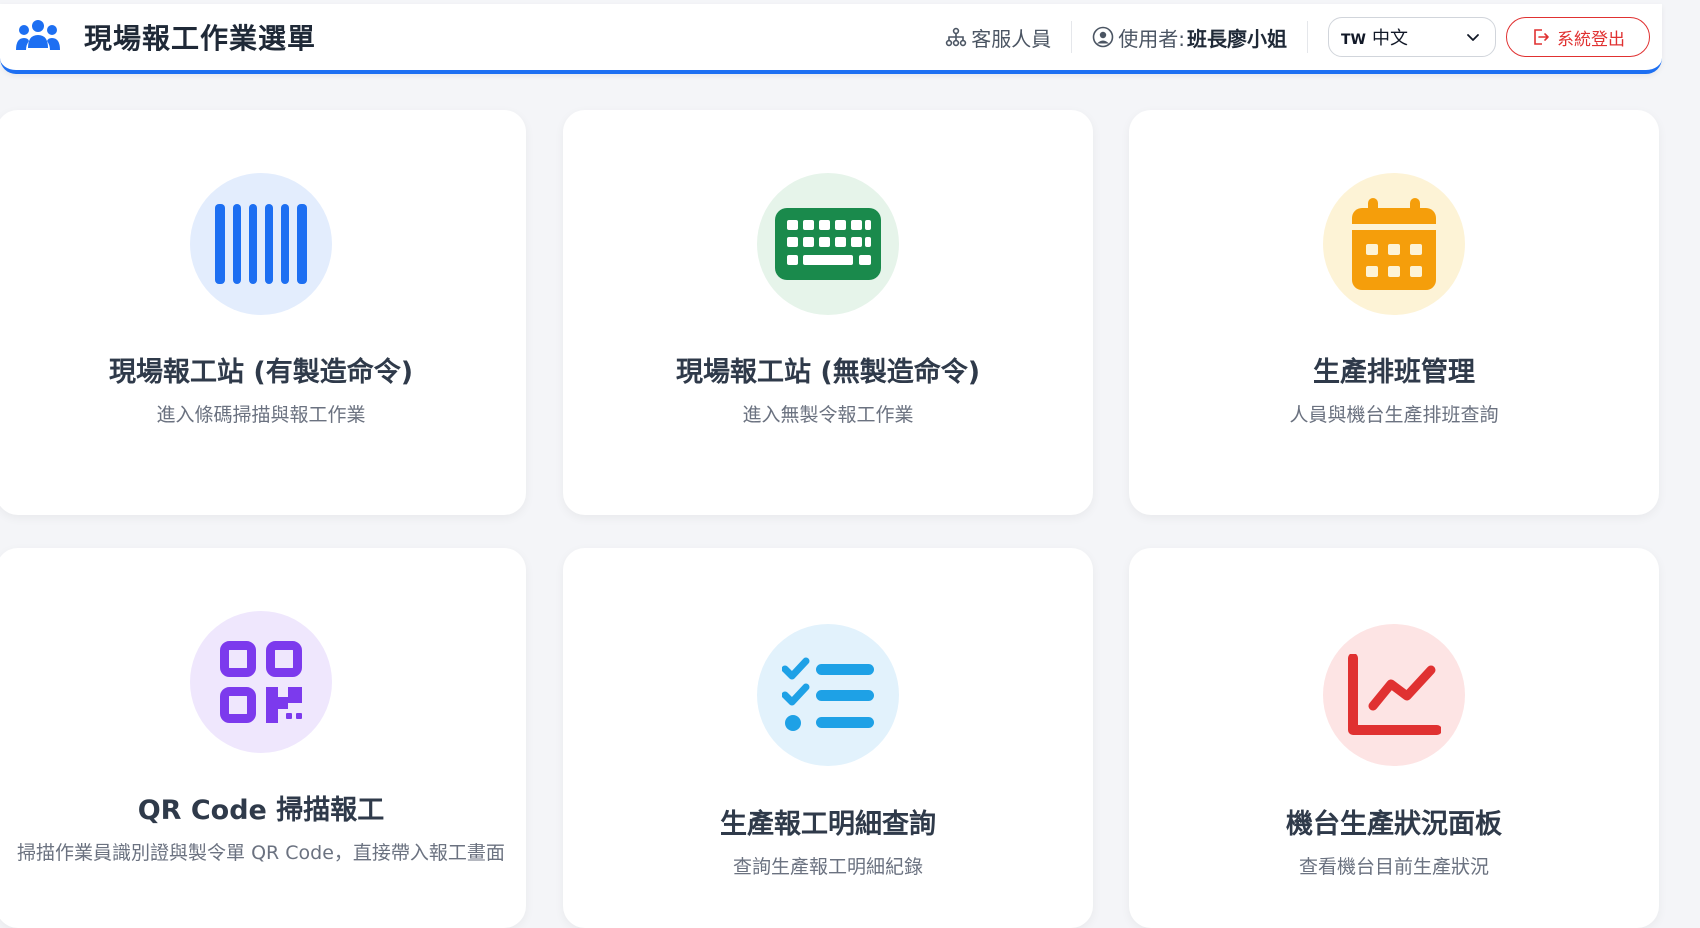 The image size is (1700, 928). I want to click on header-actions: 客服人員 使用者: 班長廖小姐 TW 中文 系統登出, so click(1297, 37).